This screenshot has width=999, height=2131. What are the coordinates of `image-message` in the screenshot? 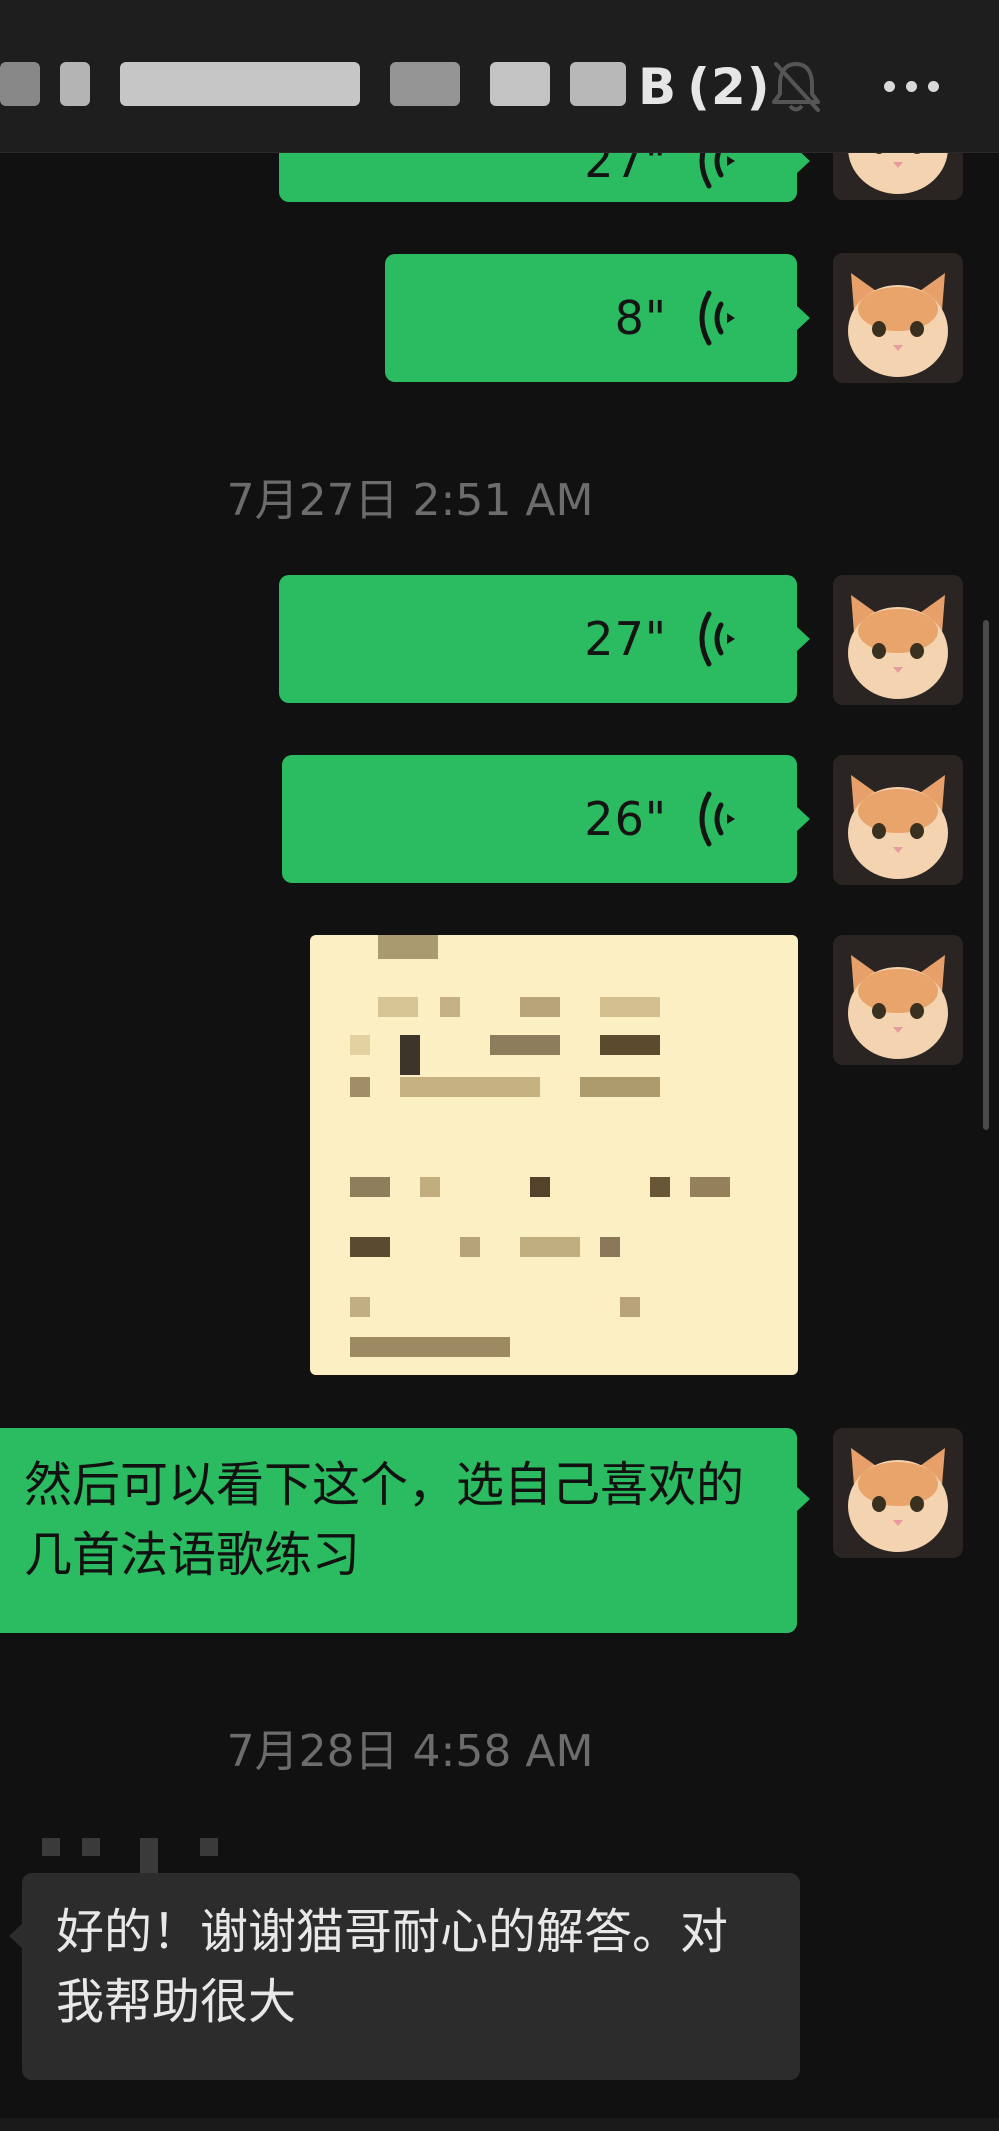 It's located at (554, 1155).